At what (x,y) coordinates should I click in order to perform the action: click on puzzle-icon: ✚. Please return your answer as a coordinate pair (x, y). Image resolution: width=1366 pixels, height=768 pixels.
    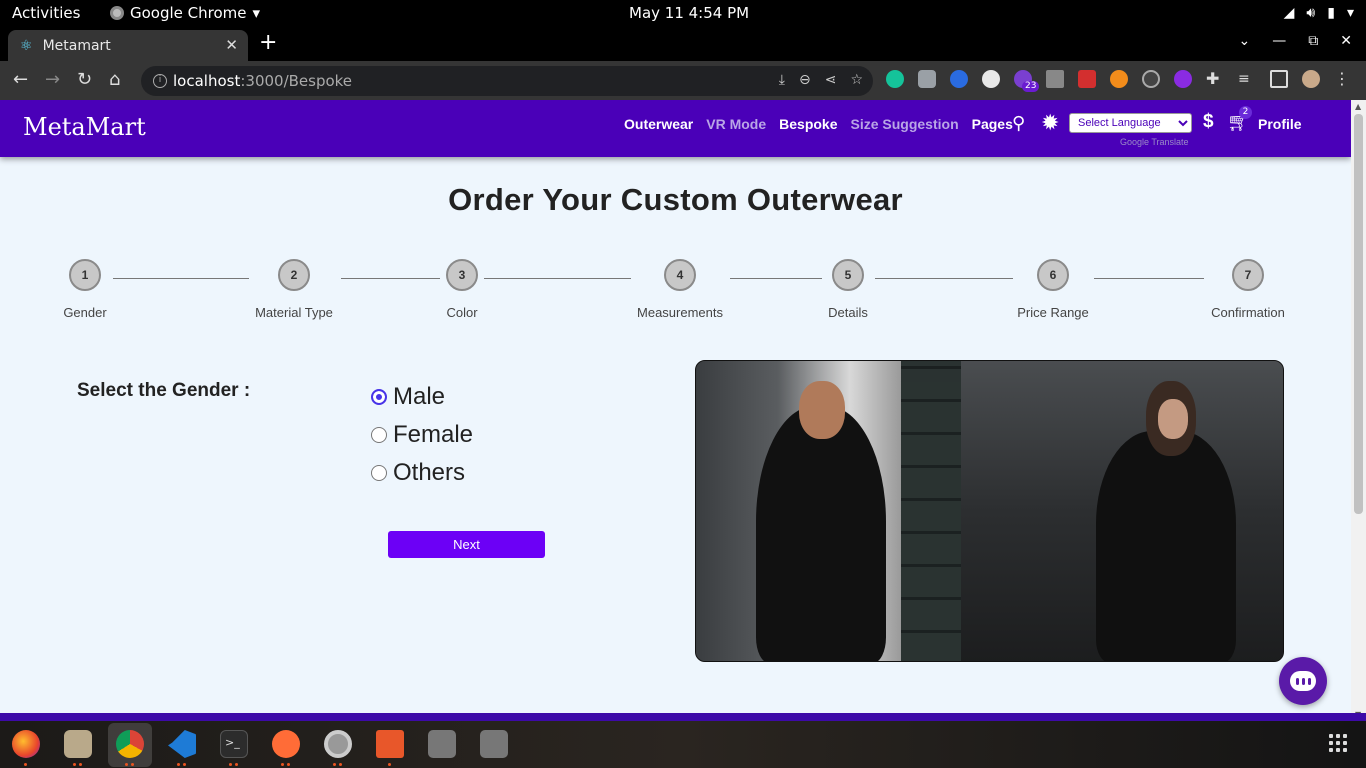
    Looking at the image, I should click on (1215, 79).